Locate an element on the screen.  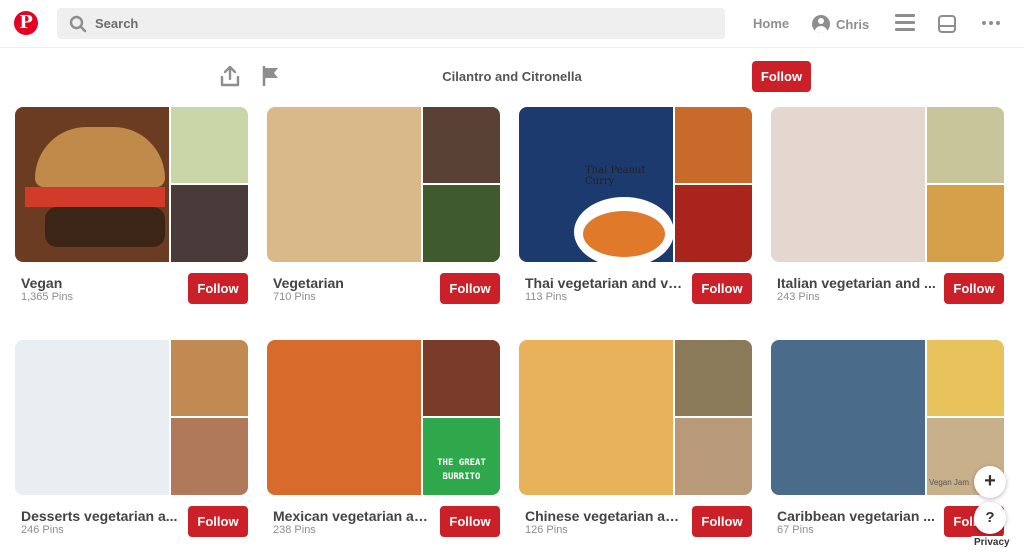
board-thumbnail-image: THE GREAT BURRITO is located at coordinates (461, 456).